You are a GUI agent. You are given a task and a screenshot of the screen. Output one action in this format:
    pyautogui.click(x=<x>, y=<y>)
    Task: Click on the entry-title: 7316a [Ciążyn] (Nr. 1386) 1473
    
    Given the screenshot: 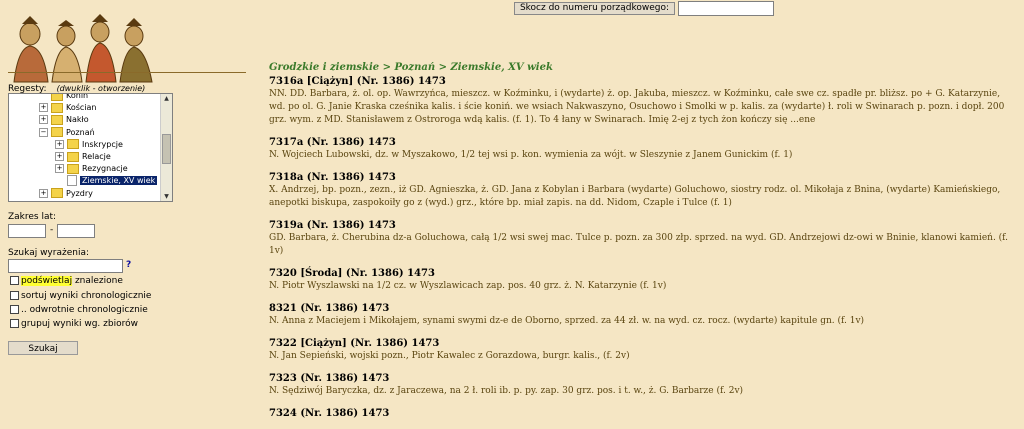 What is the action you would take?
    pyautogui.click(x=639, y=81)
    